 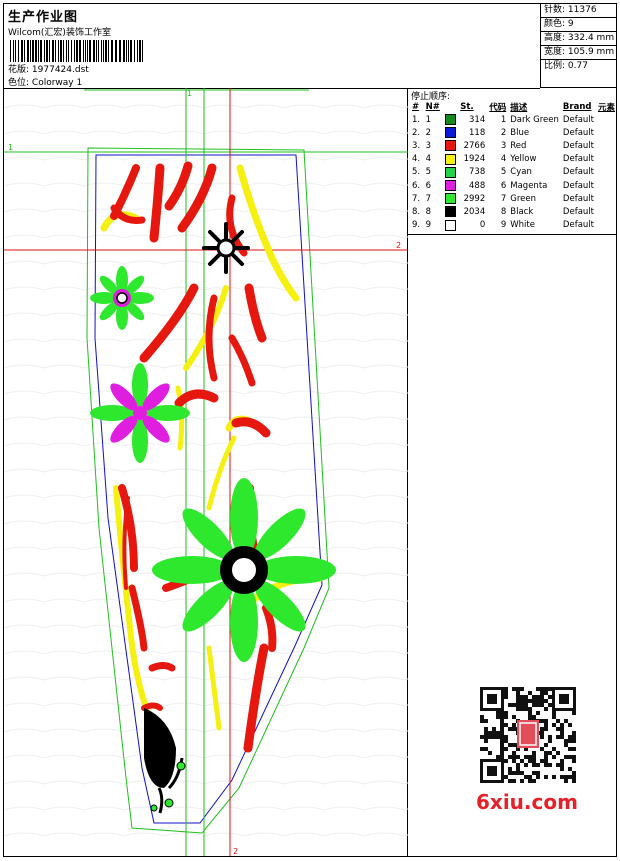 I want to click on qr-code-image, so click(x=528, y=735).